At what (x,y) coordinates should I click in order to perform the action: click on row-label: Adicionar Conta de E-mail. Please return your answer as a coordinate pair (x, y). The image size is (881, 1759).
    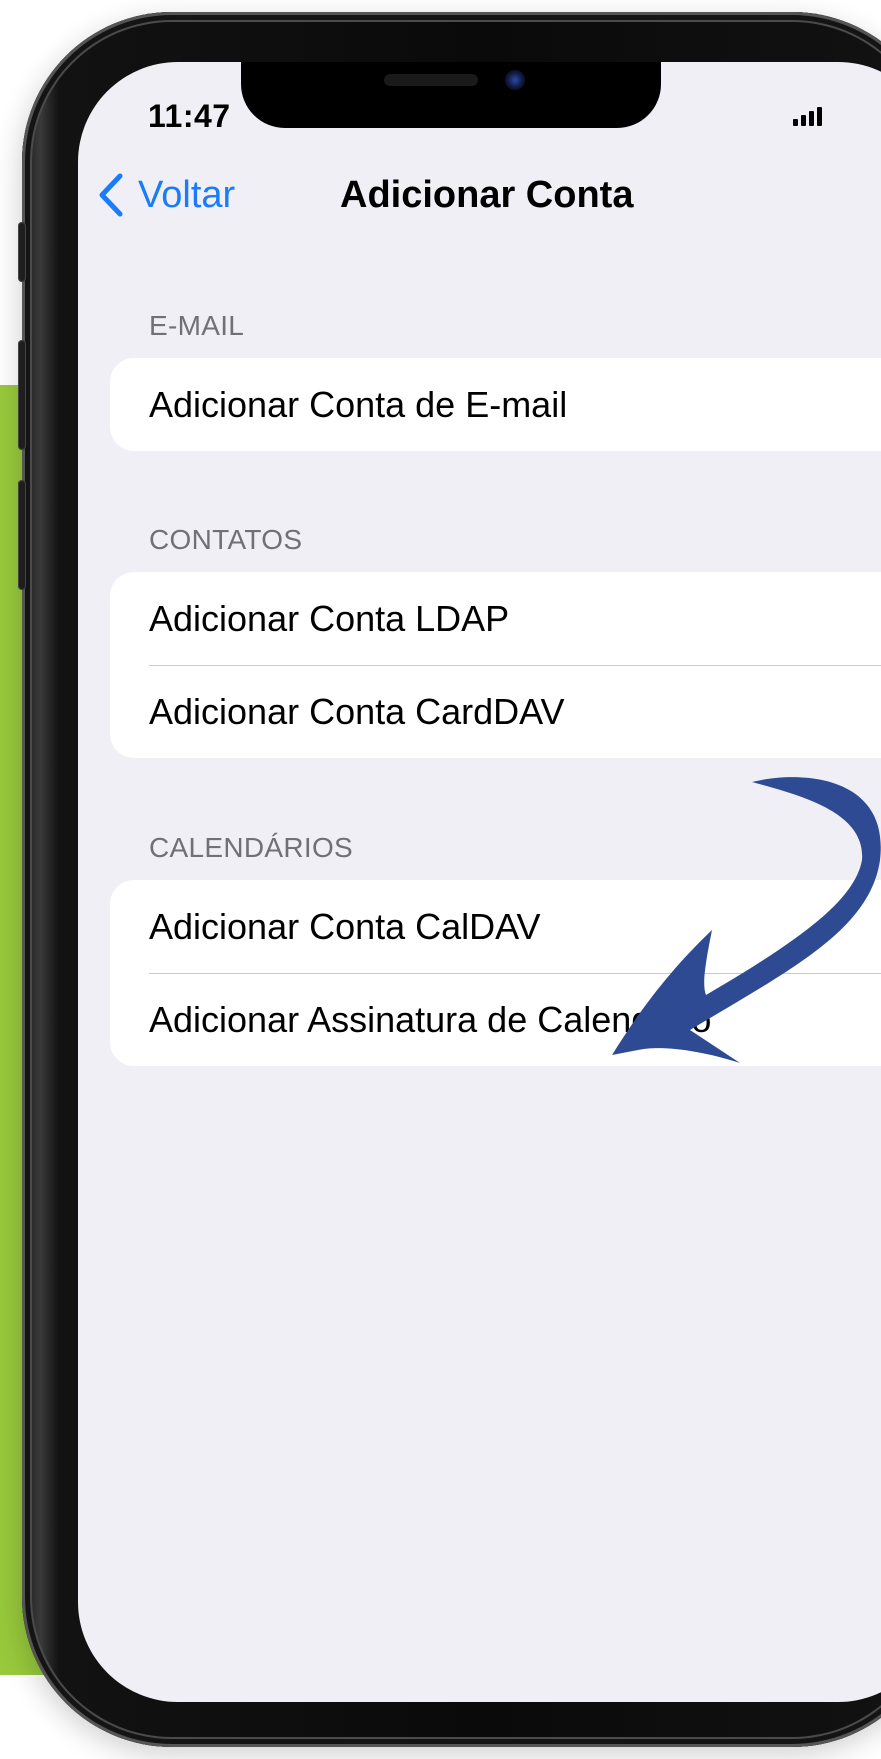
    Looking at the image, I should click on (358, 404).